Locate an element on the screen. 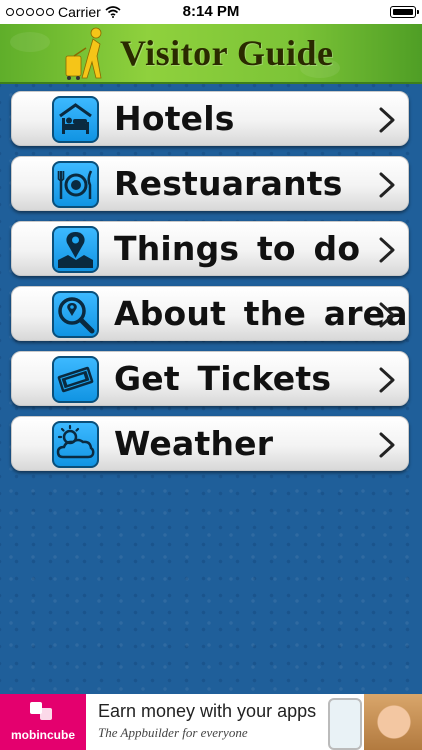 The image size is (422, 750). menu-item-label: Get Tickets is located at coordinates (223, 378).